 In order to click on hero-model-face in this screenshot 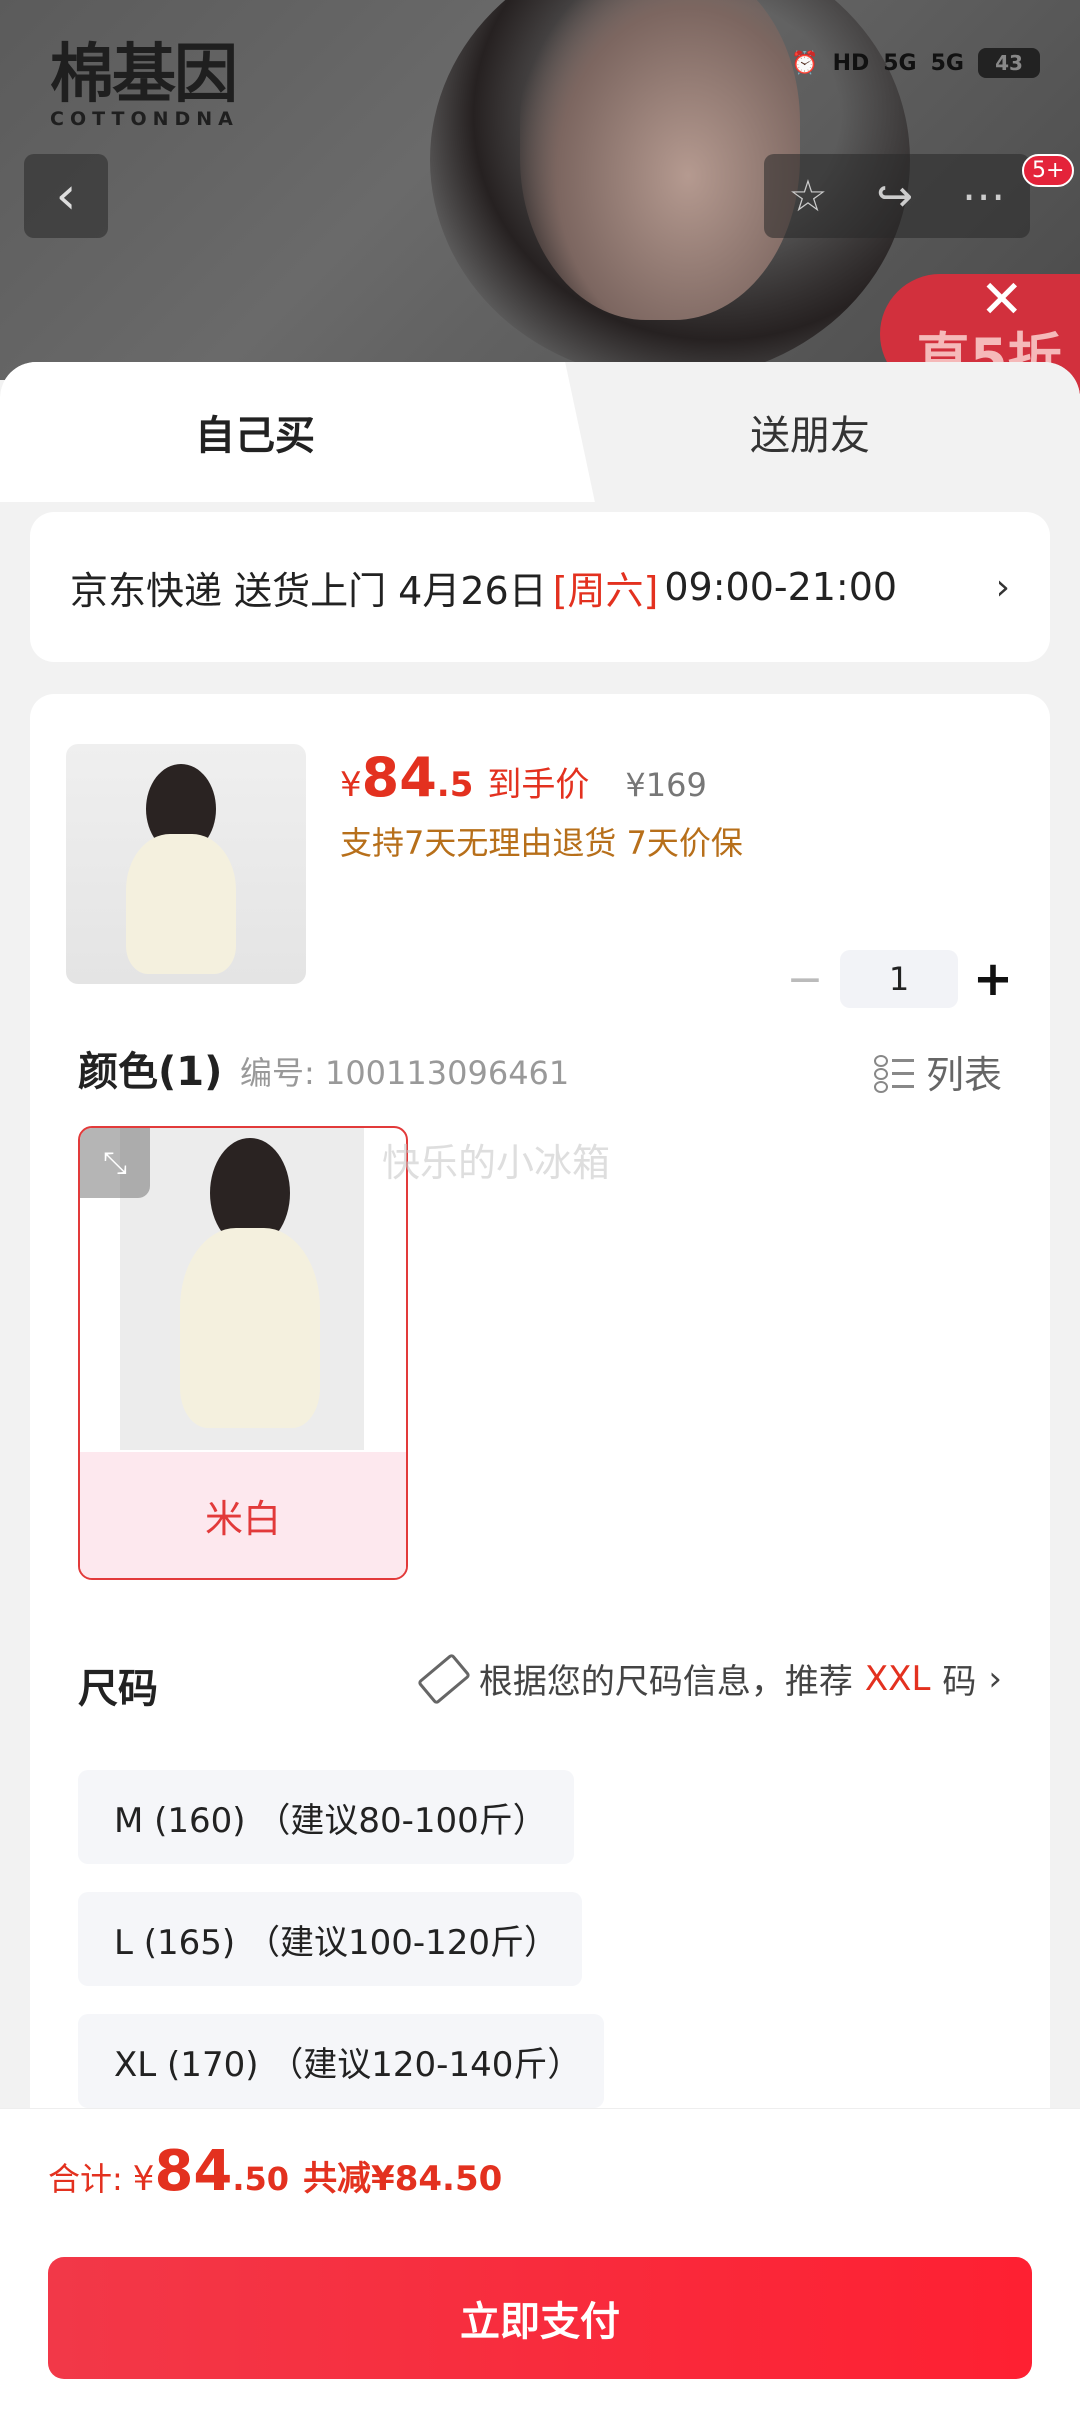, I will do `click(660, 160)`.